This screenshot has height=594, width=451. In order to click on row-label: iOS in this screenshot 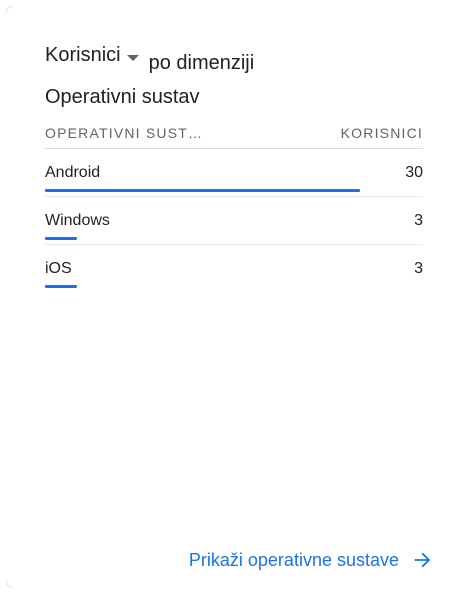, I will do `click(58, 268)`.